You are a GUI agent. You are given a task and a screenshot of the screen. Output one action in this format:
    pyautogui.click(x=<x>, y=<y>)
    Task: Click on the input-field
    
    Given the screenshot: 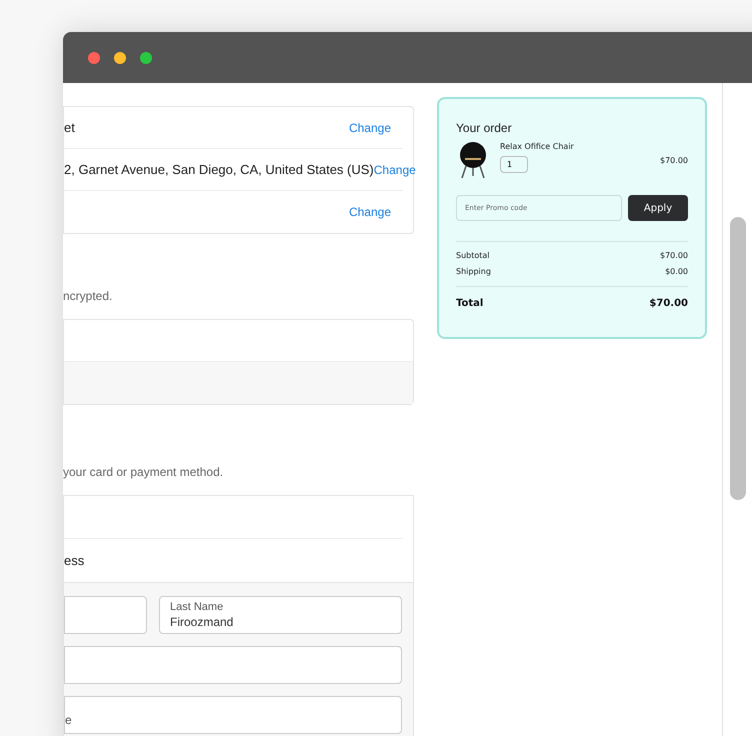 What is the action you would take?
    pyautogui.click(x=233, y=665)
    